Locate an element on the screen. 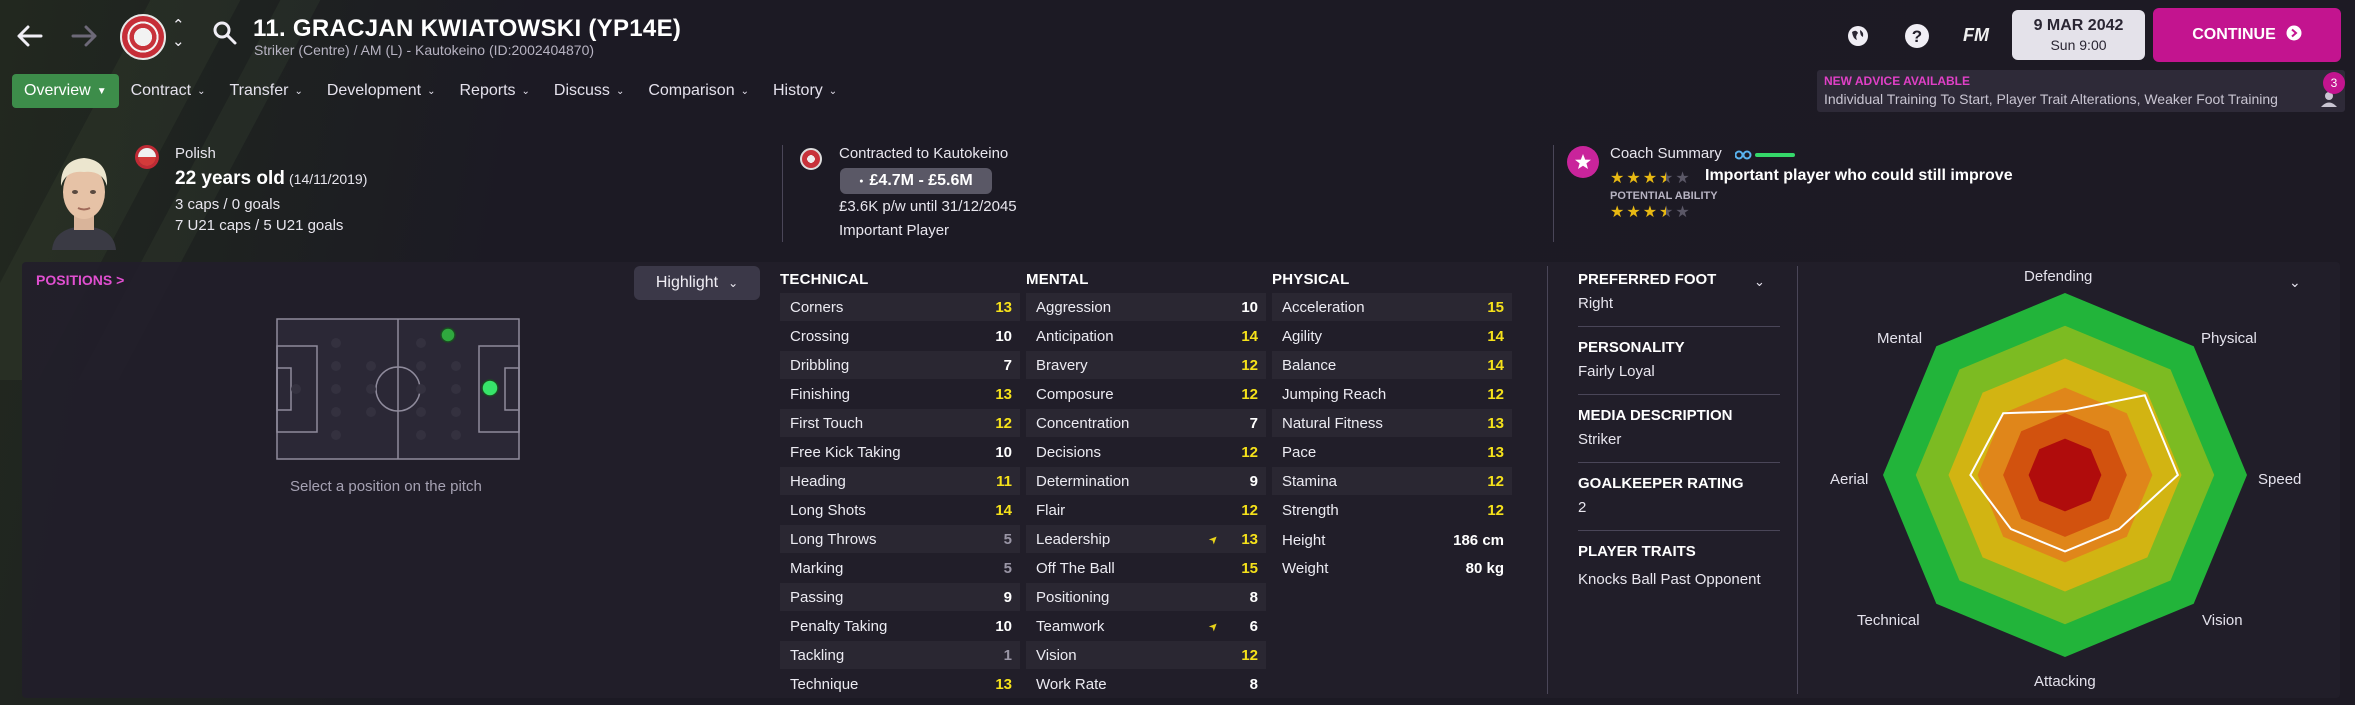  attribute-row: Free Kick Taking 10 is located at coordinates (900, 452).